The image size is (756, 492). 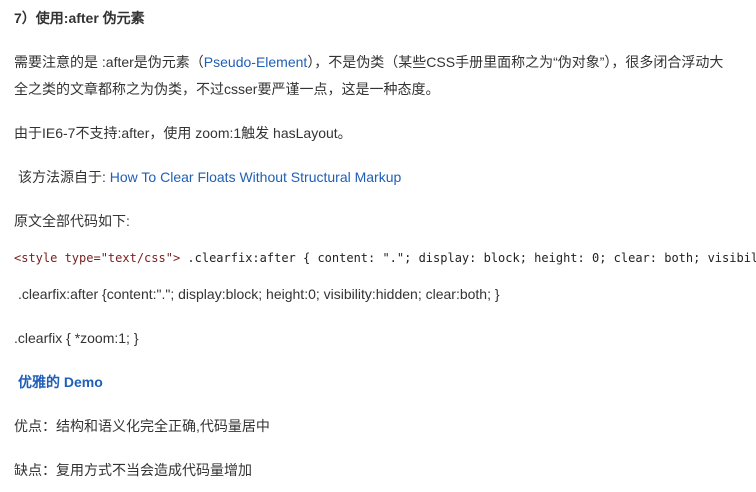 What do you see at coordinates (64, 177) in the screenshot?
I see `source-prefix: 该方法源自于:` at bounding box center [64, 177].